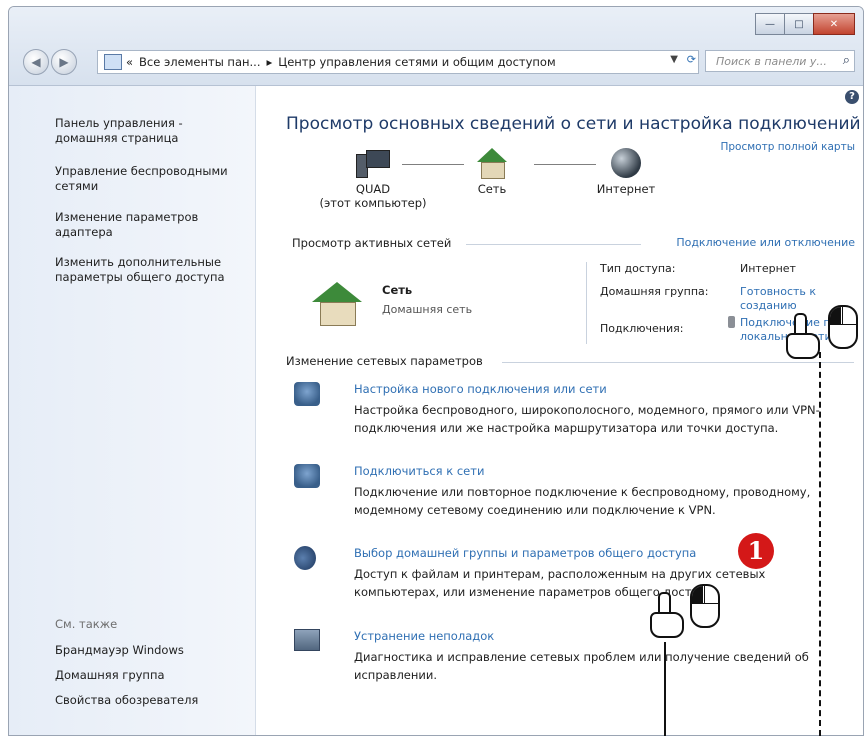 This screenshot has height=736, width=865. Describe the element at coordinates (834, 24) in the screenshot. I see `close-button: ✕` at that location.